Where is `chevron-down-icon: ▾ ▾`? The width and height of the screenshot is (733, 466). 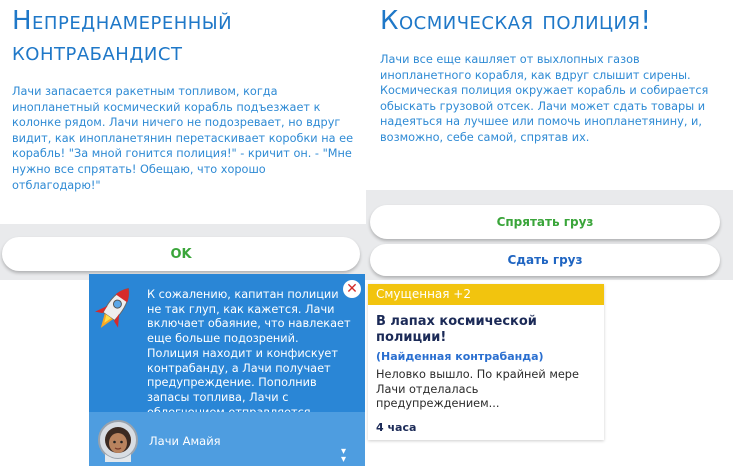 chevron-down-icon: ▾ ▾ is located at coordinates (343, 456).